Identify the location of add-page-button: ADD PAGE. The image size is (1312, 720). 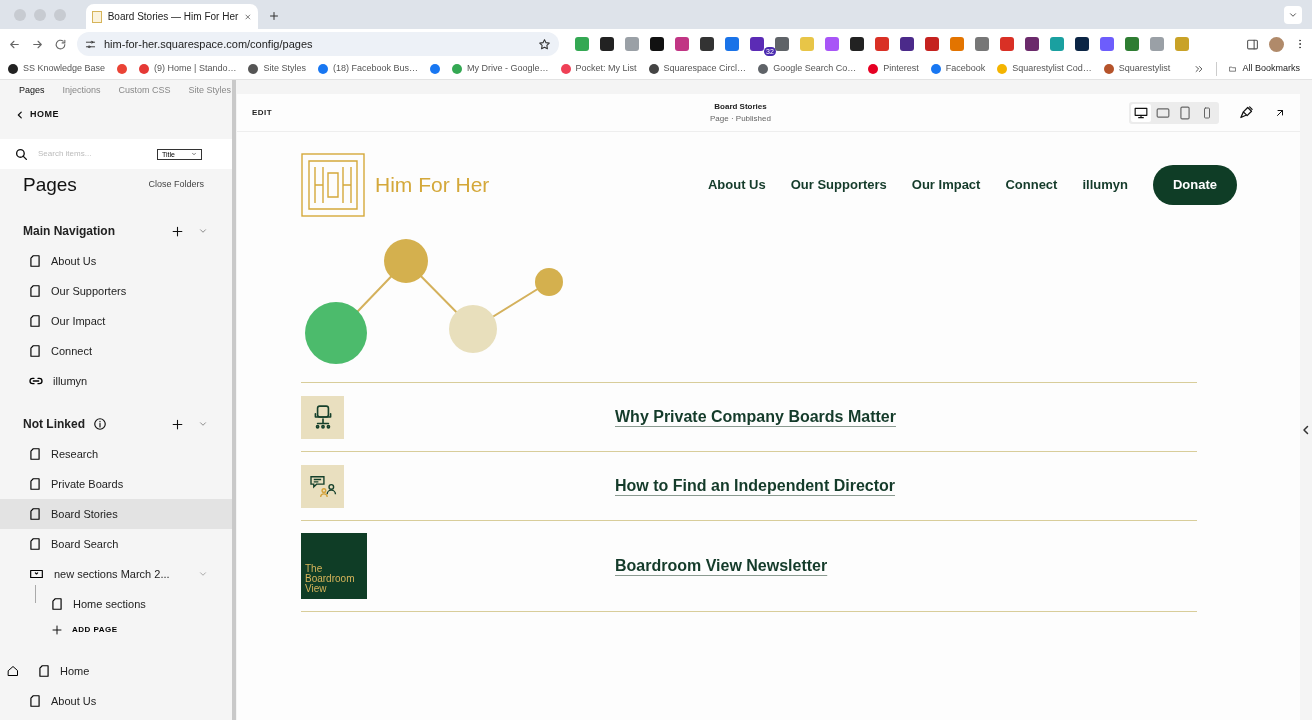
(59, 630).